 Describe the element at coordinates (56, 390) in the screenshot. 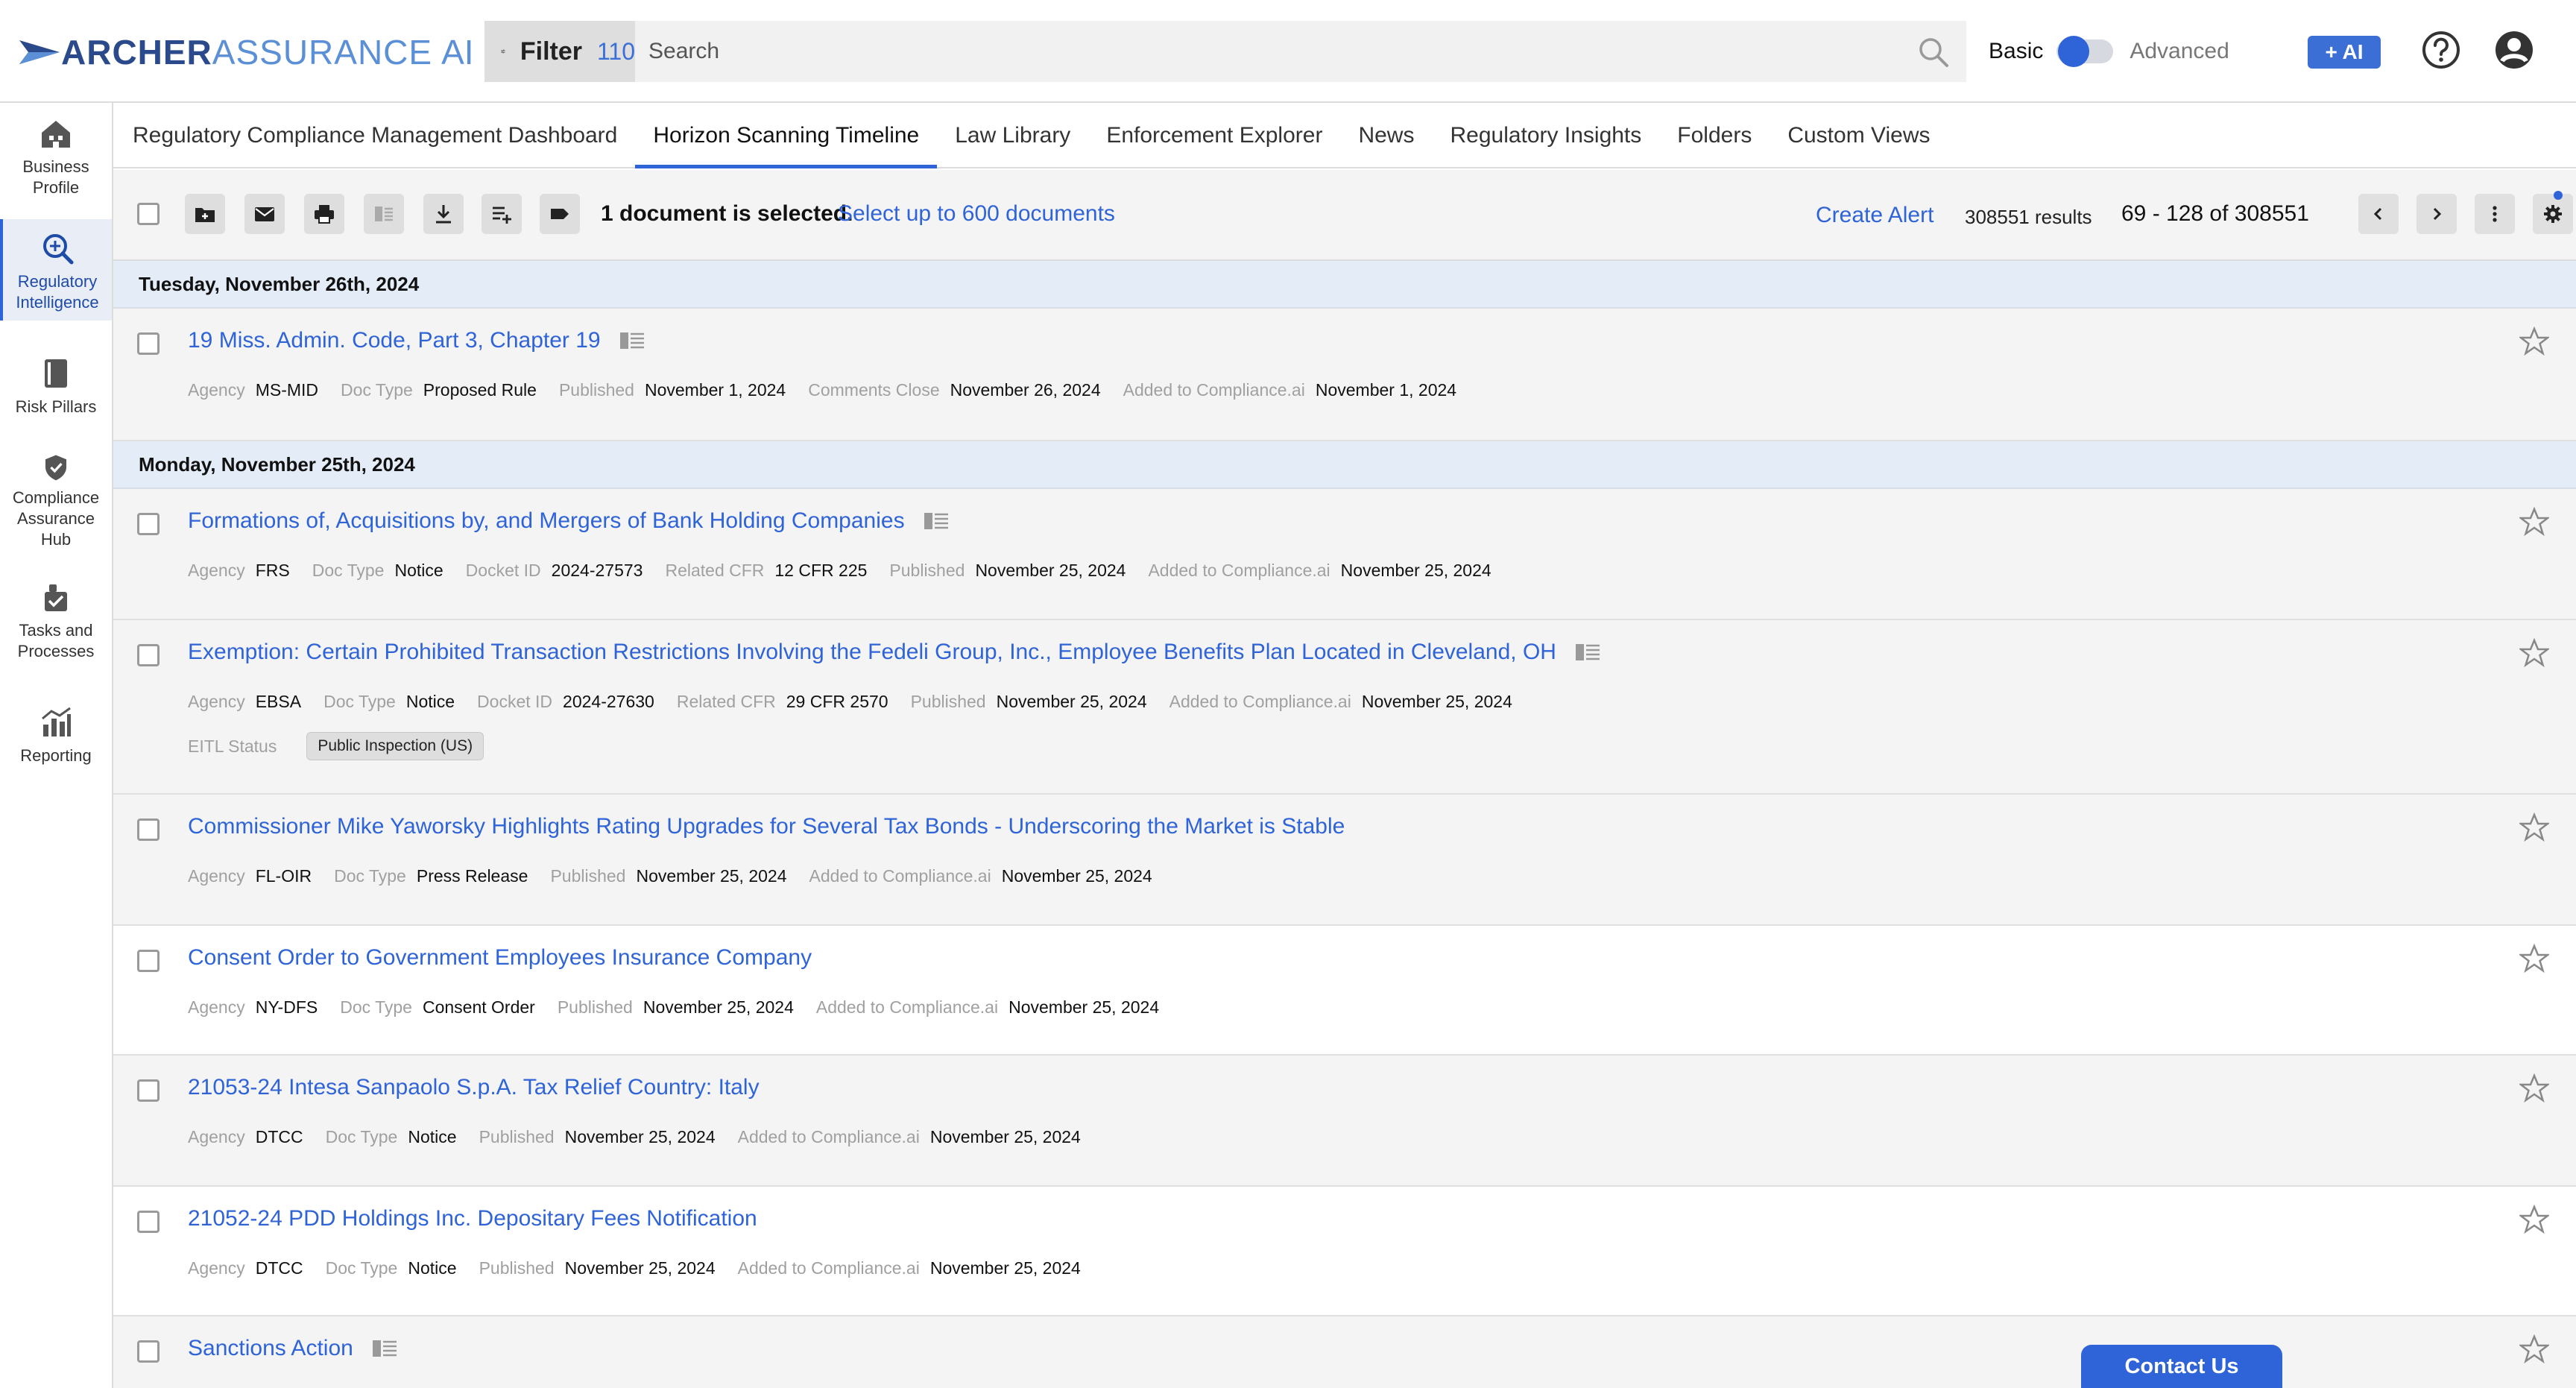

I see `sidebar-item-risk-pillars: Risk Pillars` at that location.